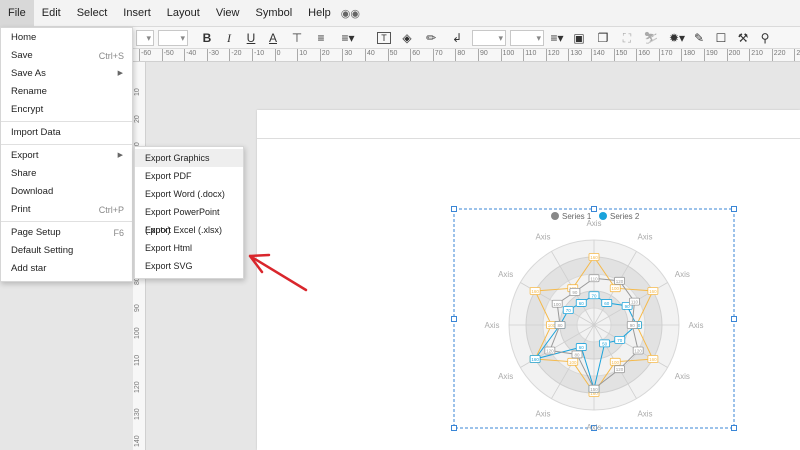  Describe the element at coordinates (111, 210) in the screenshot. I see `shortcut-label: Ctrl+P` at that location.